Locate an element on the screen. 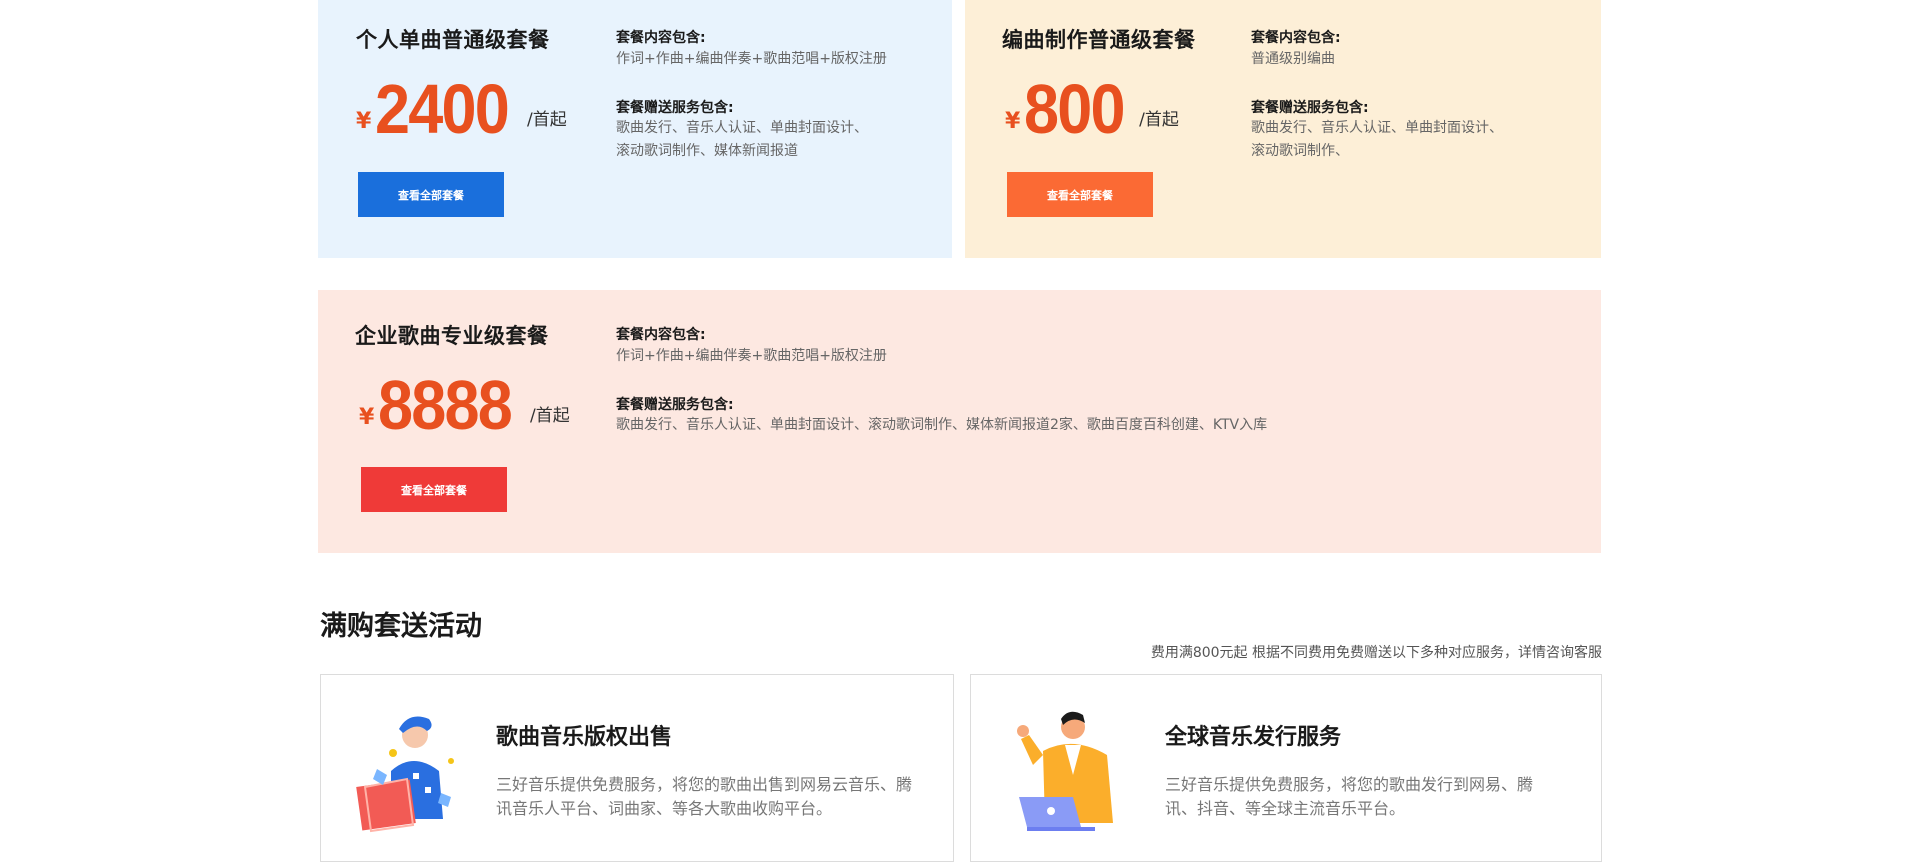 Image resolution: width=1920 pixels, height=866 pixels. package-price: ¥ 2400 /首起 is located at coordinates (461, 109).